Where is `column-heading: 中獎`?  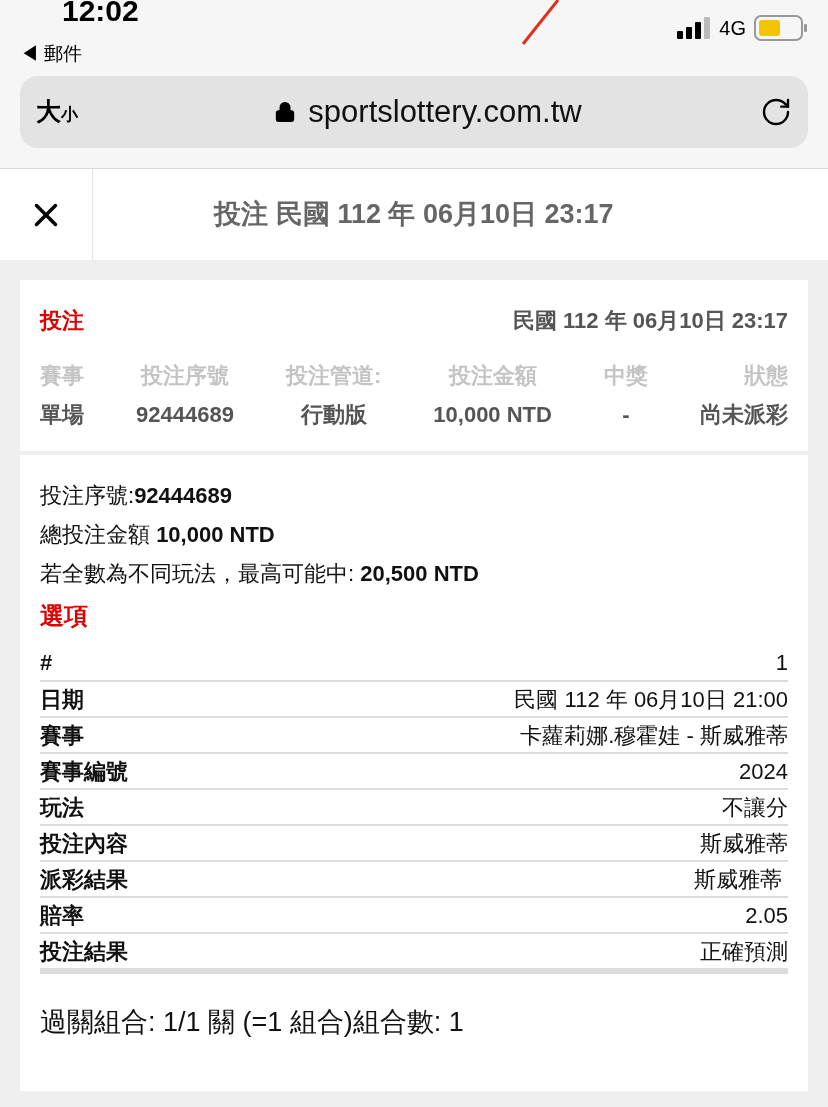
column-heading: 中獎 is located at coordinates (625, 376).